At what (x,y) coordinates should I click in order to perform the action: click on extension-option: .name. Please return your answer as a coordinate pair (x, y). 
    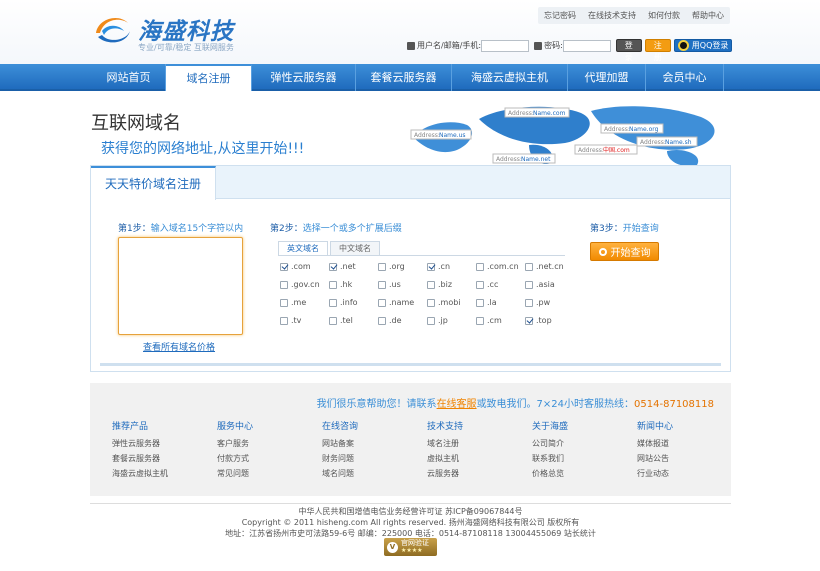
    Looking at the image, I should click on (402, 302).